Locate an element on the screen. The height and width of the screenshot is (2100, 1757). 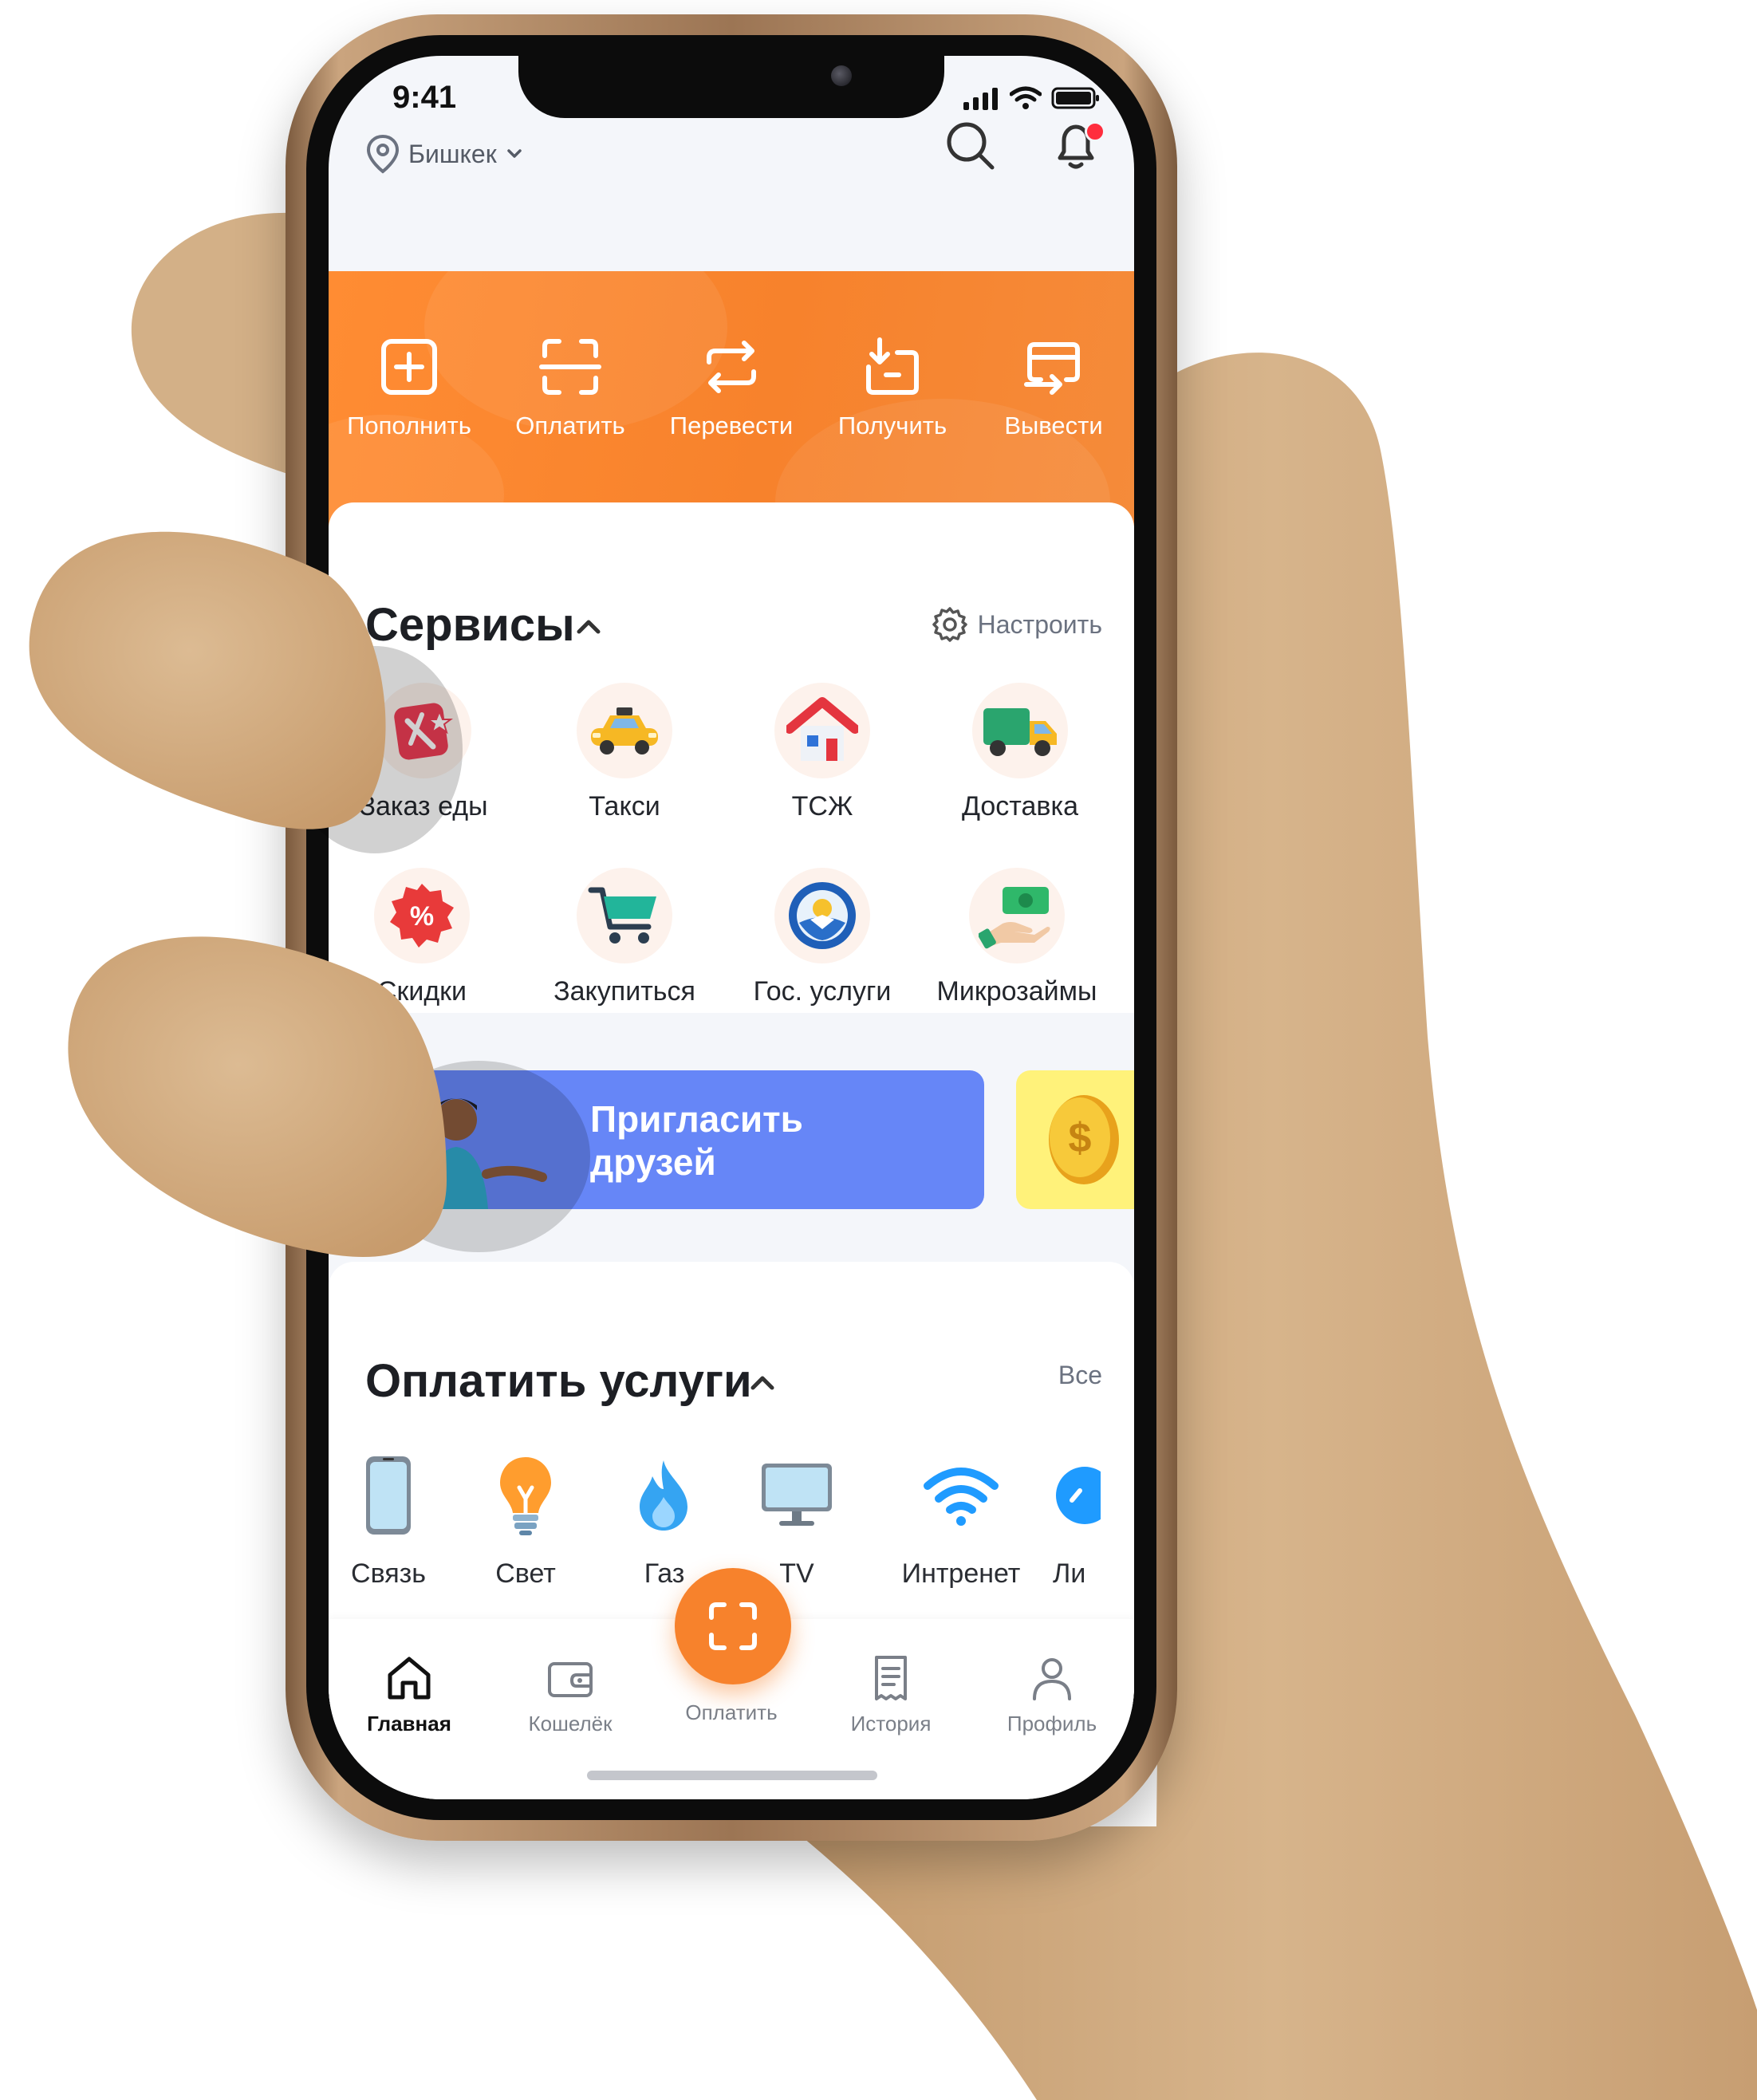
second-promo-banner: $ Ч и is located at coordinates (1075, 1139).